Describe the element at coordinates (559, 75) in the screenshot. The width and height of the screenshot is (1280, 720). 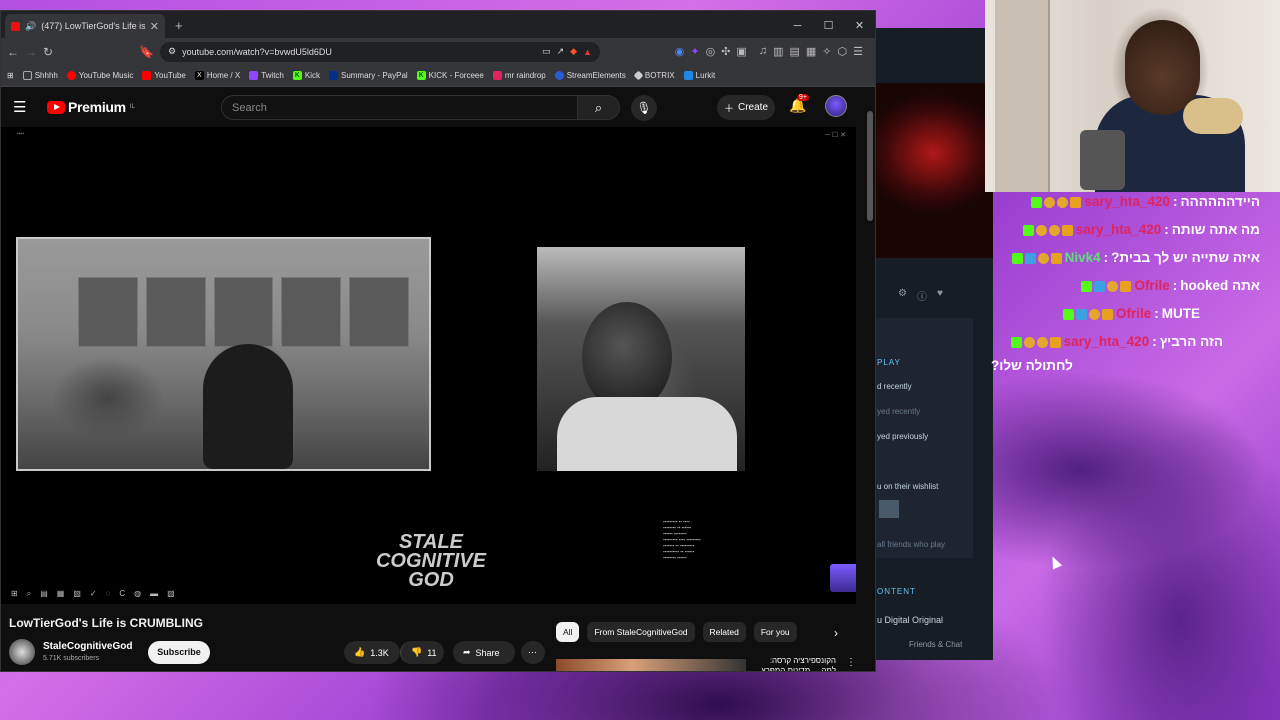
I see `streamelements-icon` at that location.